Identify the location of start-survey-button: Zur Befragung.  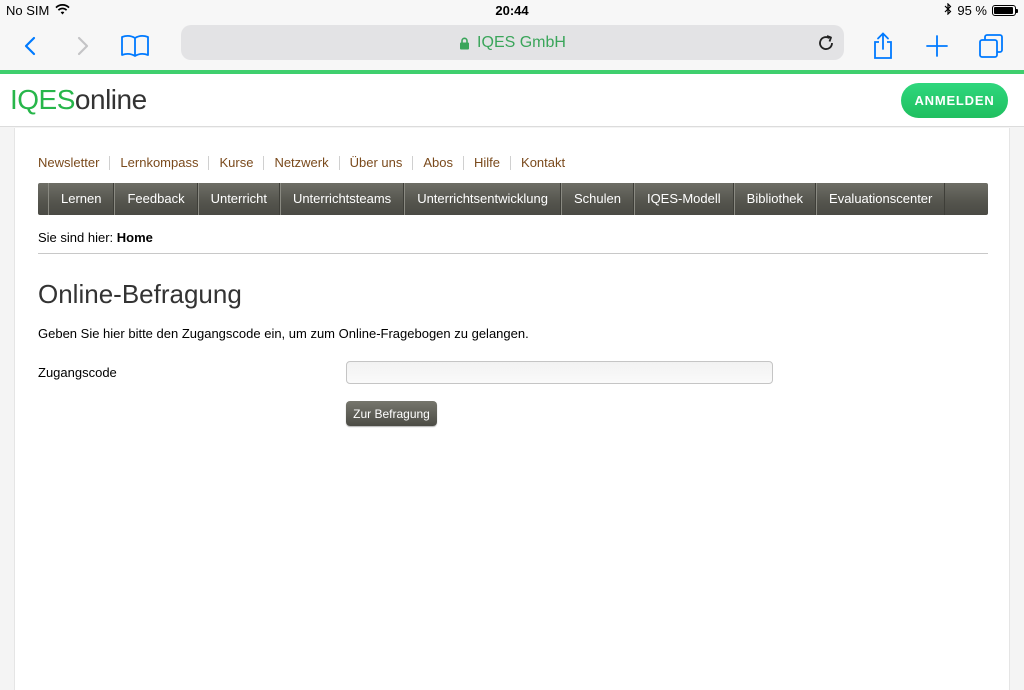
(391, 413).